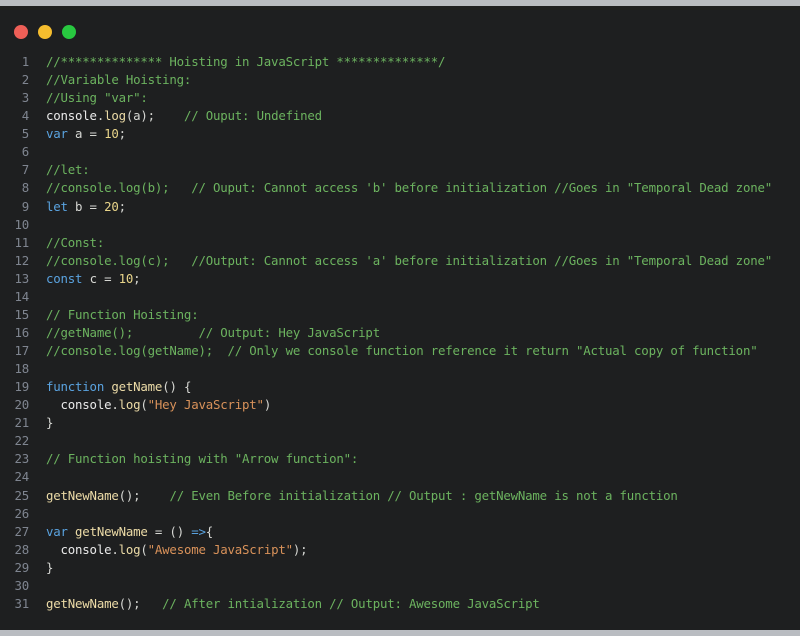  I want to click on line-number: 20, so click(21, 405).